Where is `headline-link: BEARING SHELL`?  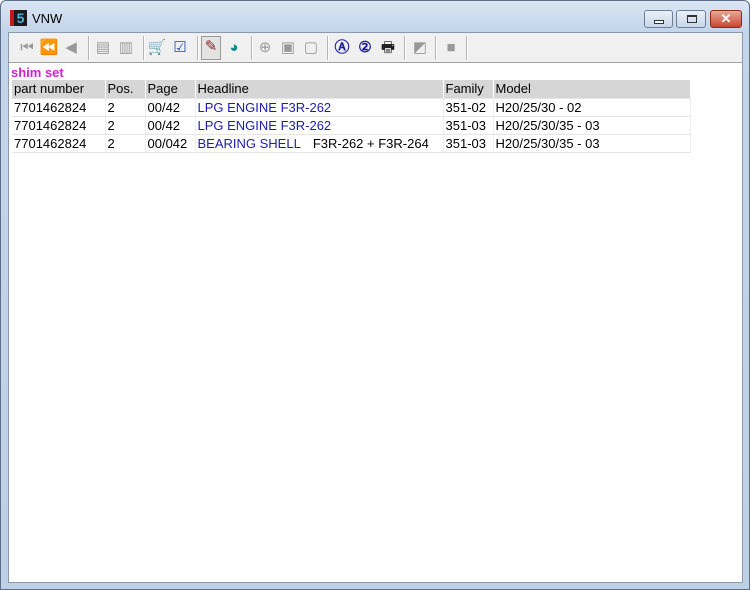
headline-link: BEARING SHELL is located at coordinates (249, 143).